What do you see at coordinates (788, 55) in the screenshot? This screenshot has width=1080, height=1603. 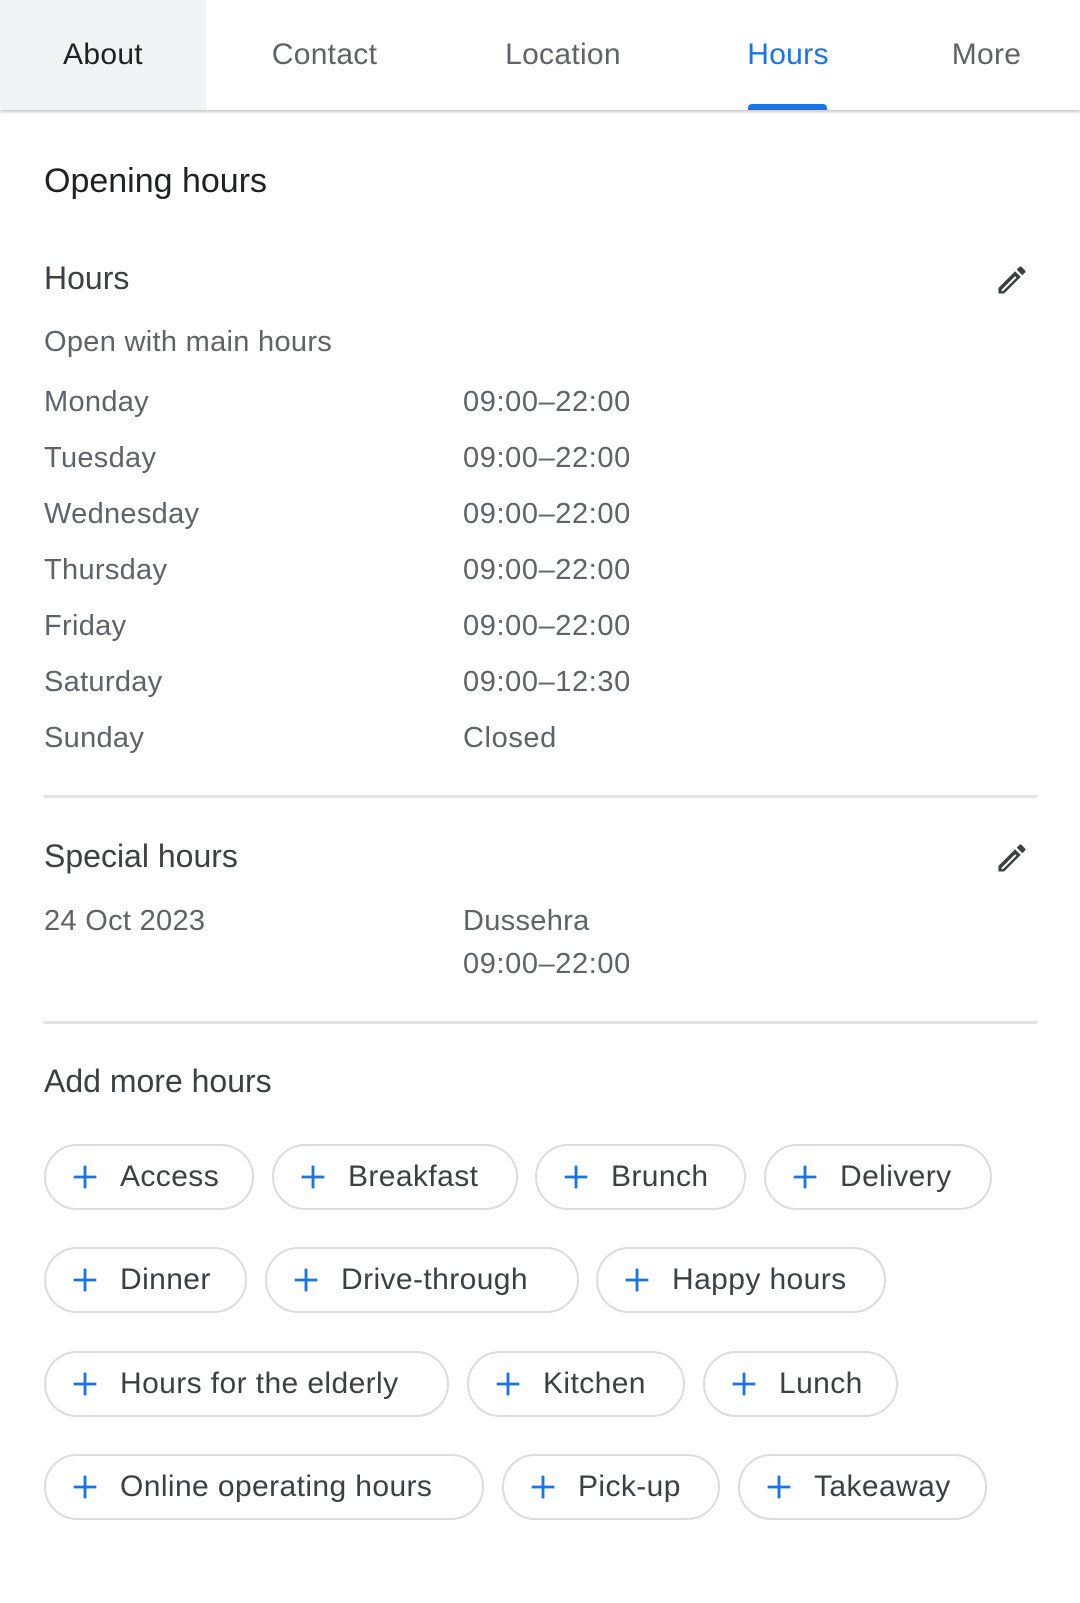 I see `tab-hours: Hours` at bounding box center [788, 55].